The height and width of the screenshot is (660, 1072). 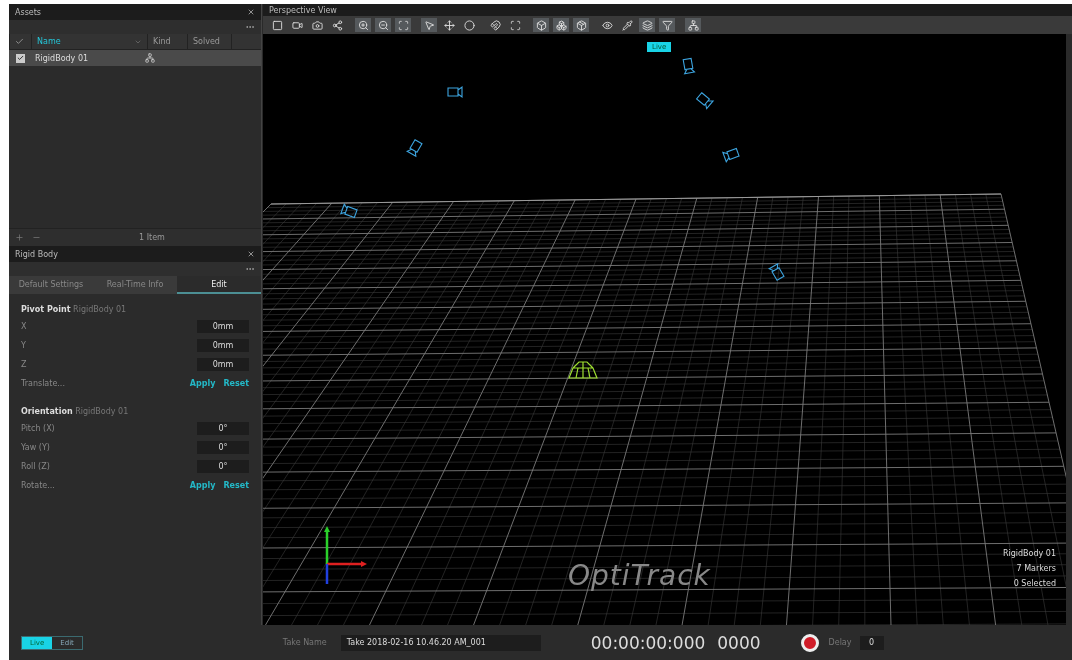 What do you see at coordinates (35, 447) in the screenshot?
I see `field-label: Yaw (Y)` at bounding box center [35, 447].